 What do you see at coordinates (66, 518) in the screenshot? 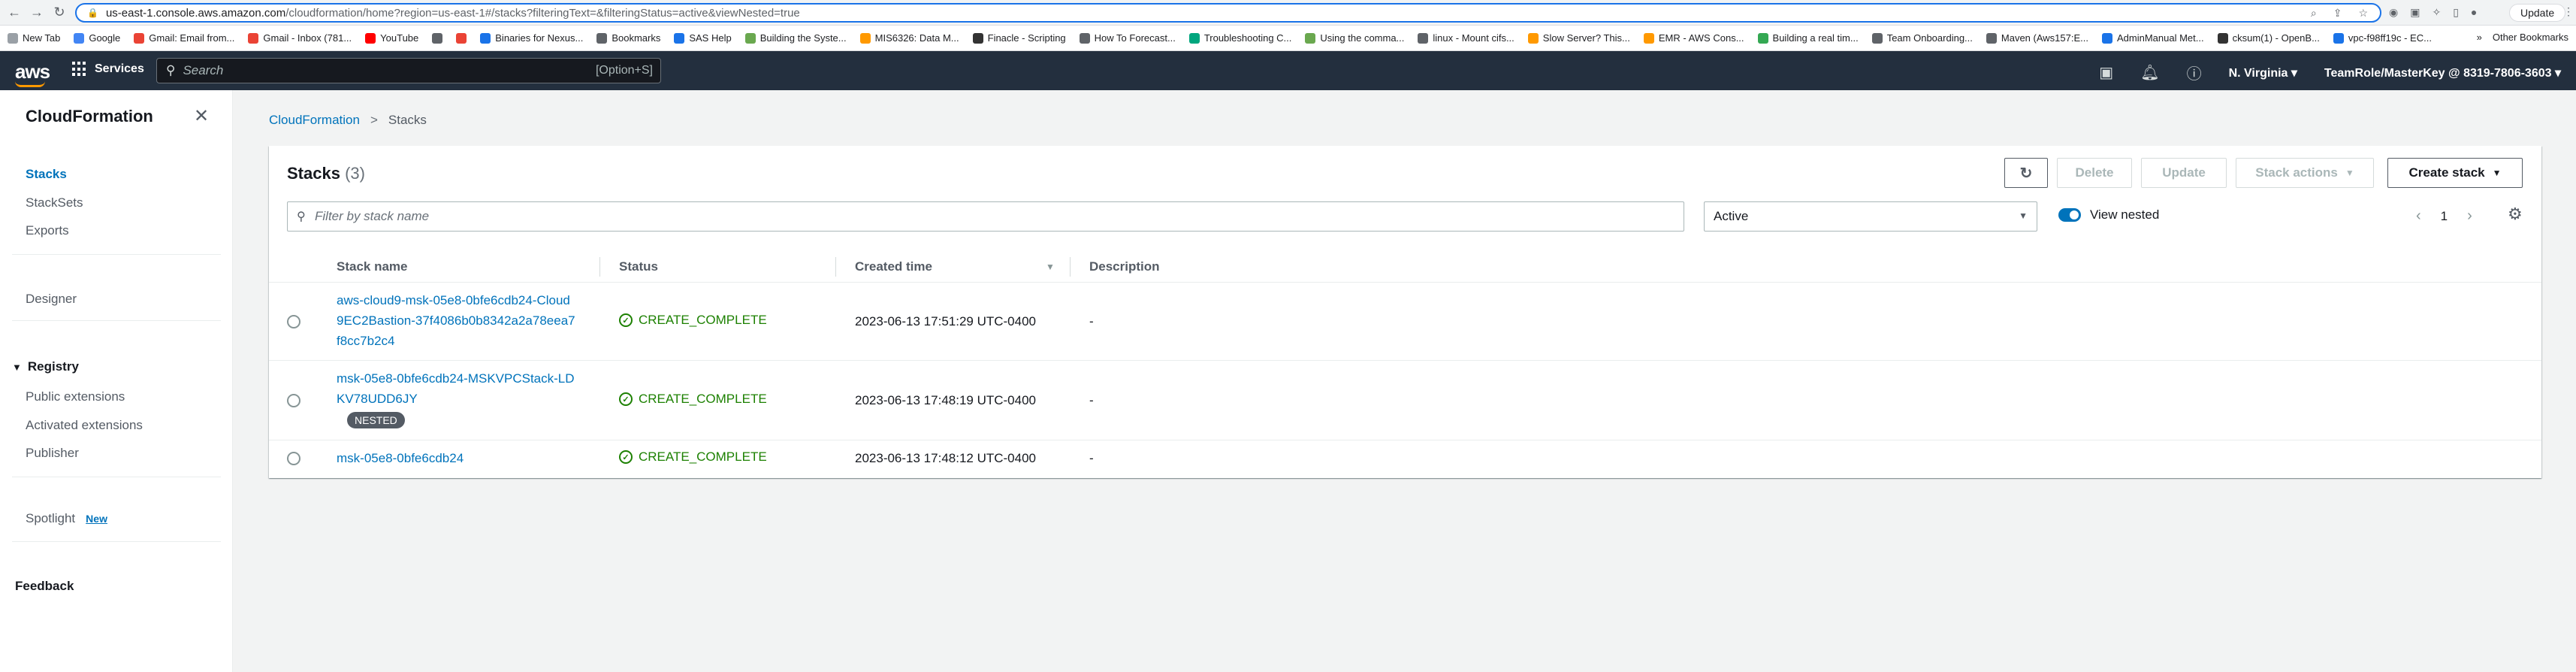
I see `sidebar-item-spotlight: Spotlight New` at bounding box center [66, 518].